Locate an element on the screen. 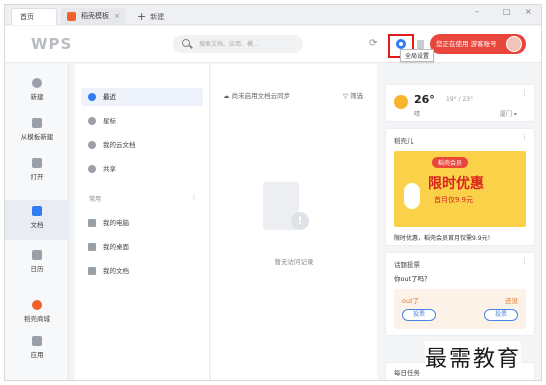 The width and height of the screenshot is (546, 385). store-icon is located at coordinates (37, 305).